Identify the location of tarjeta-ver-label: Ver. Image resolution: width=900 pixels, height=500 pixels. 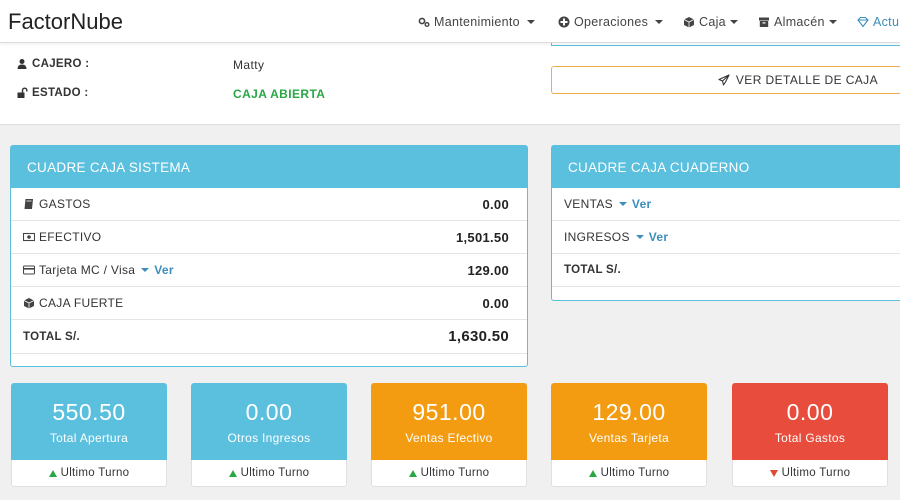
(164, 270).